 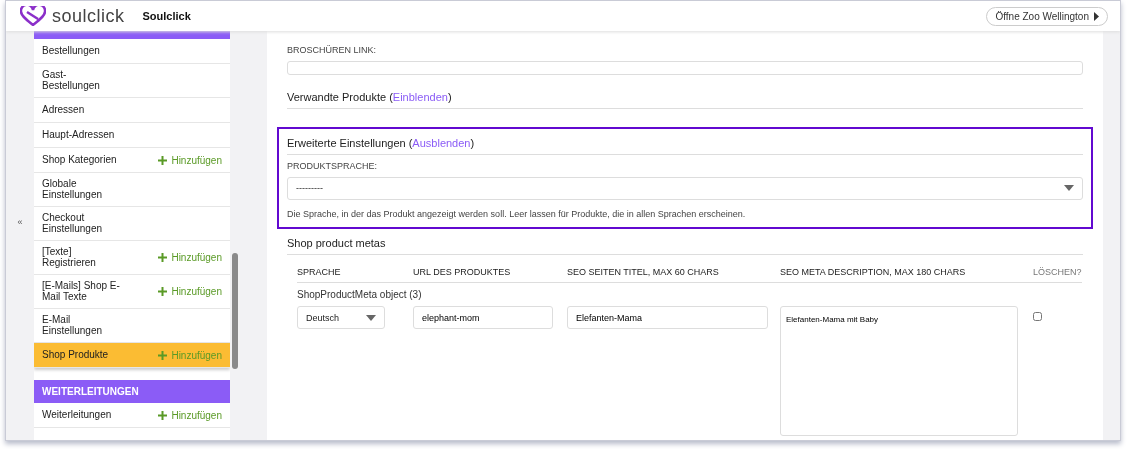 What do you see at coordinates (72, 189) in the screenshot?
I see `sidebar-item-label: Globale Einstellungen` at bounding box center [72, 189].